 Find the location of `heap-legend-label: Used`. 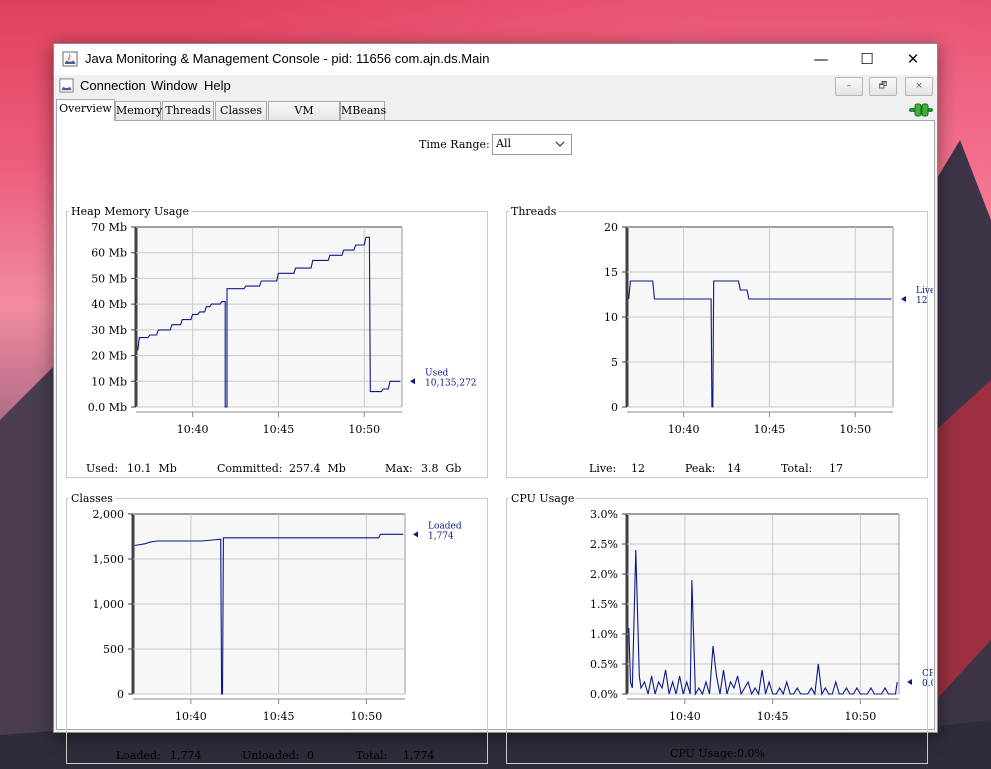

heap-legend-label: Used is located at coordinates (437, 373).